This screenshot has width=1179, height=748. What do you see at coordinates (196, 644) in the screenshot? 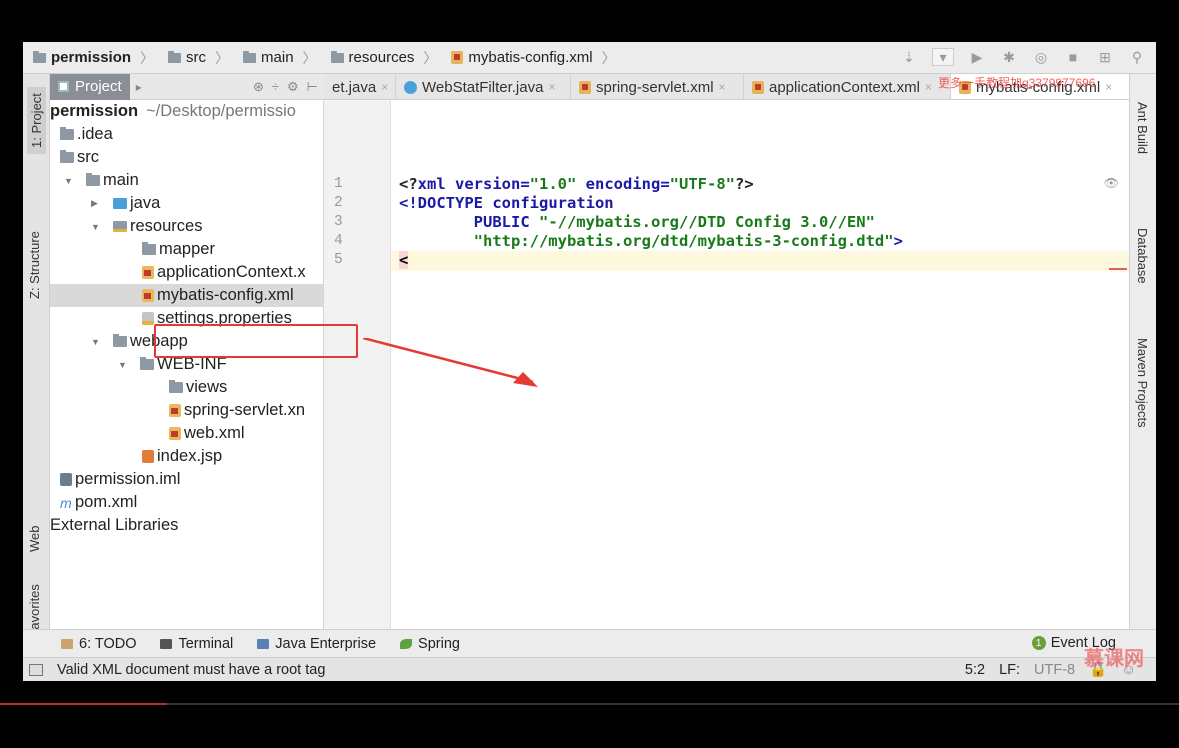
I see `terminal-button: Terminal` at bounding box center [196, 644].